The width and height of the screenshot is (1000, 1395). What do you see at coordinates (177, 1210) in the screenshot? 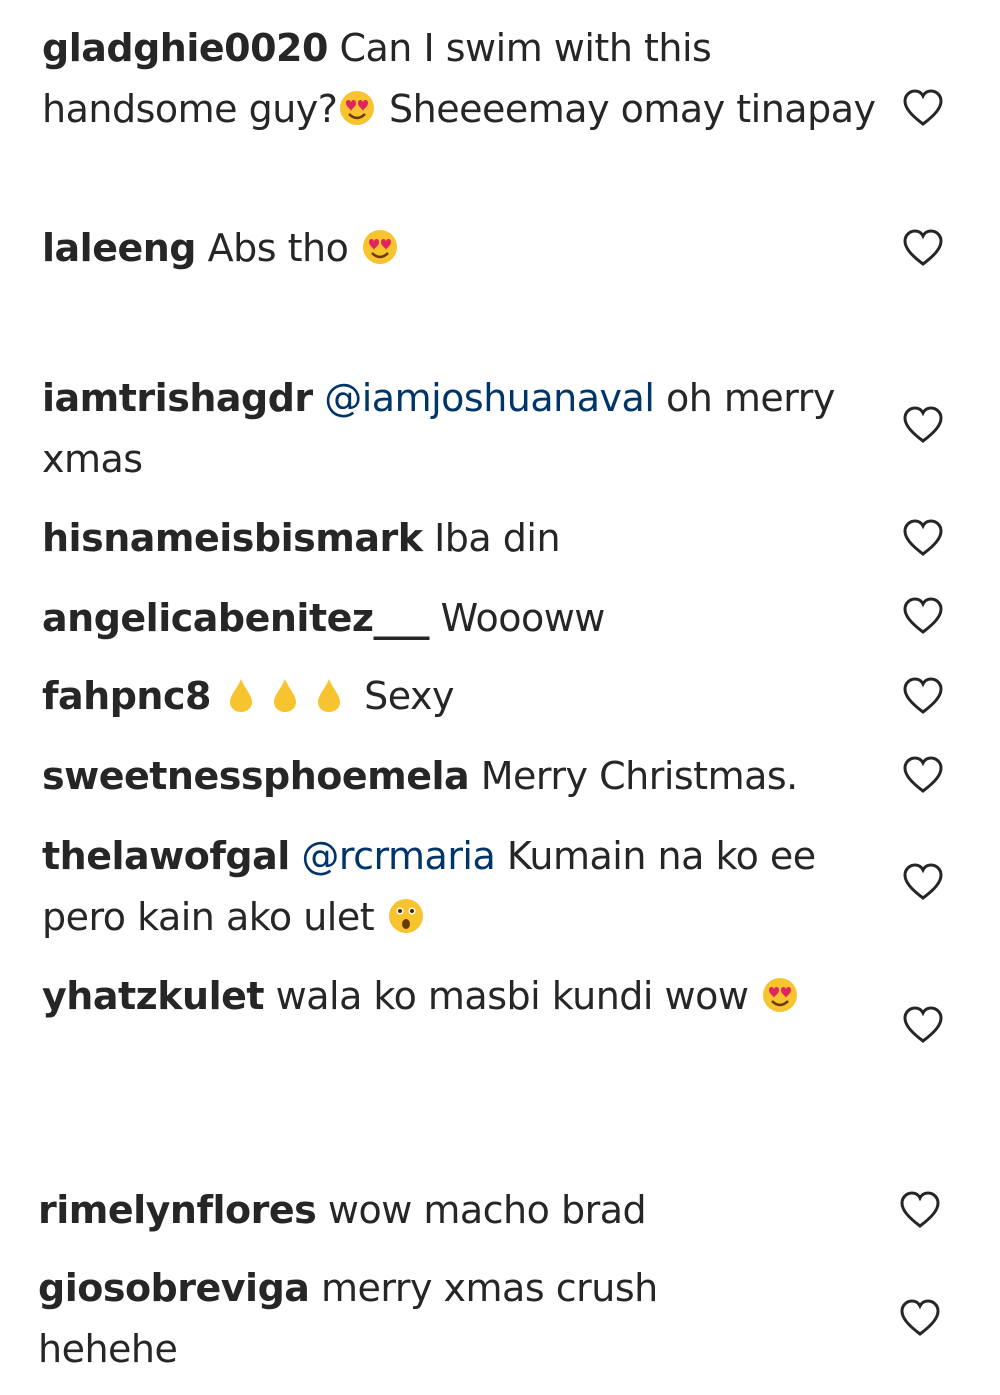
I see `comment-username: rimelynflores` at bounding box center [177, 1210].